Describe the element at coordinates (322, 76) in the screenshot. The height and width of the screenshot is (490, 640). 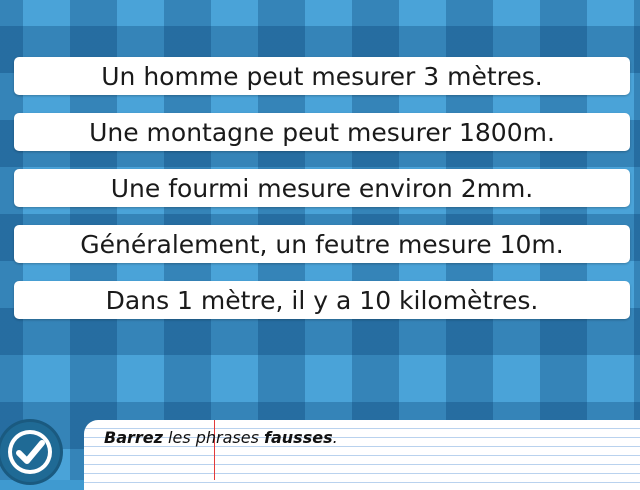
I see `sentence-item: Un homme peut mesurer 3 mètres.` at that location.